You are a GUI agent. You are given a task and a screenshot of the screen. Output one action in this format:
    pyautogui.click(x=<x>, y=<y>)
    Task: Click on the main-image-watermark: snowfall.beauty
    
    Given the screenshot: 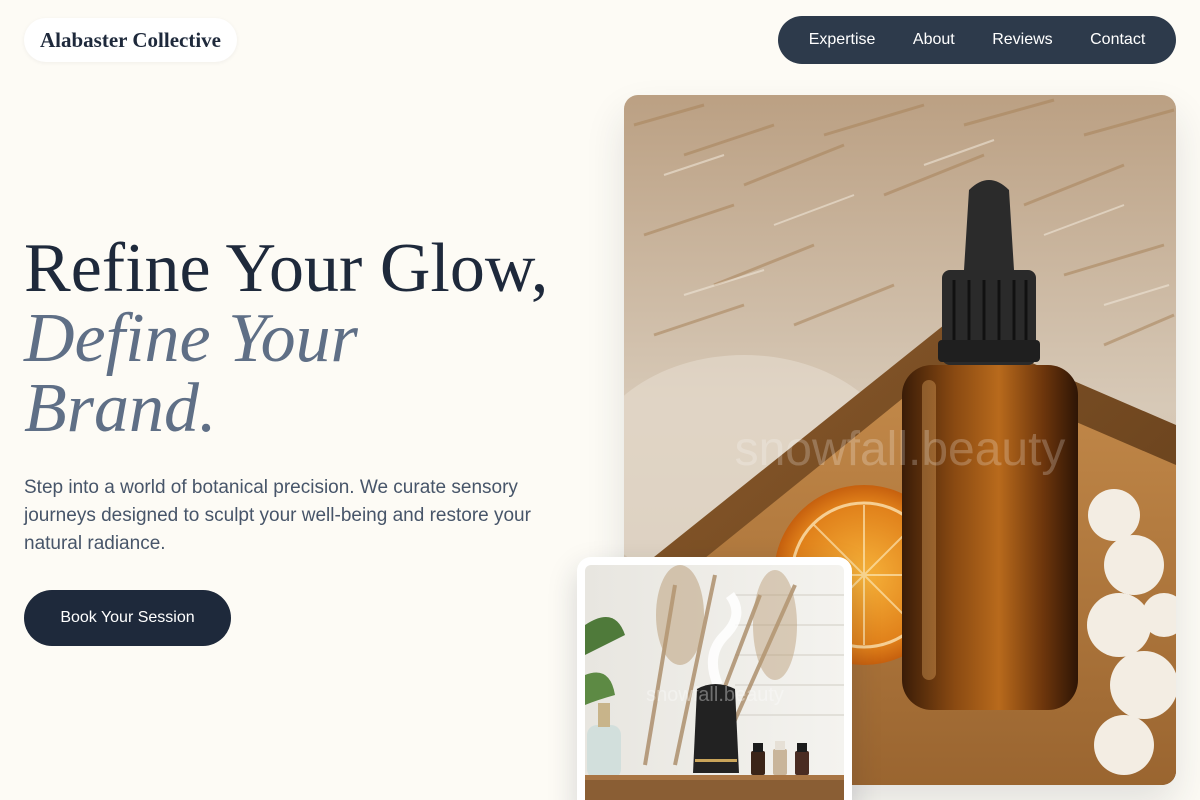 What is the action you would take?
    pyautogui.click(x=900, y=449)
    